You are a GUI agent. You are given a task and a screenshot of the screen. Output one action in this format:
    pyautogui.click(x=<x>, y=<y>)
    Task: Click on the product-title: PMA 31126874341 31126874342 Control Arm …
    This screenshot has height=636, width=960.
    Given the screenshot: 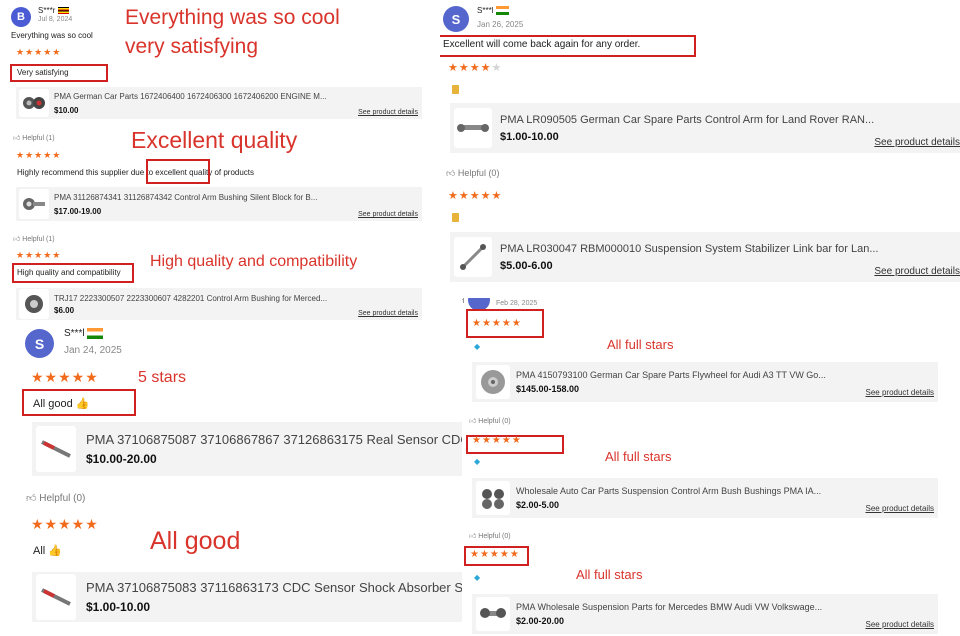 What is the action you would take?
    pyautogui.click(x=204, y=197)
    